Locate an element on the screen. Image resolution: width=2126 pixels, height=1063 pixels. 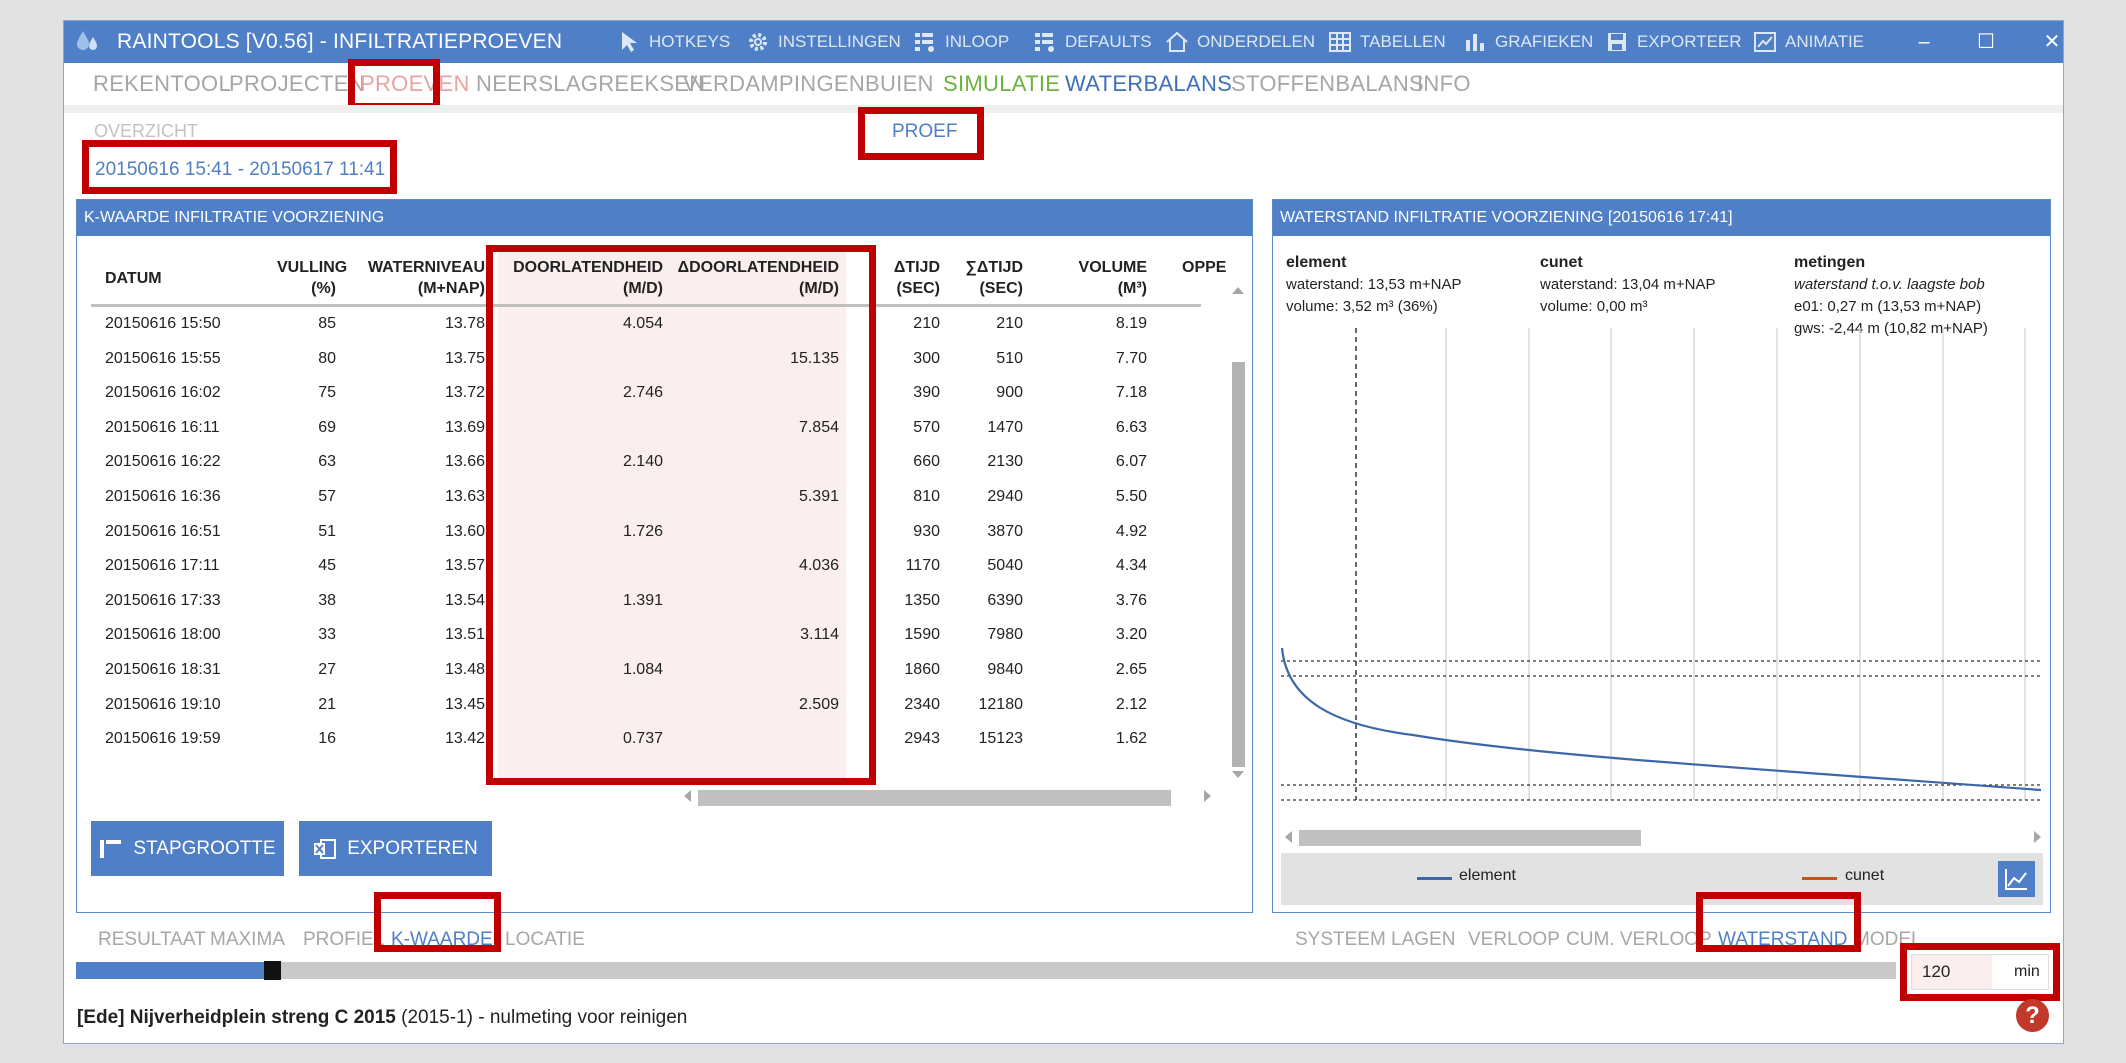
table-row: 20150616 16:51 51 13.60 1.726 930 3870 4.92 is located at coordinates (652, 535).